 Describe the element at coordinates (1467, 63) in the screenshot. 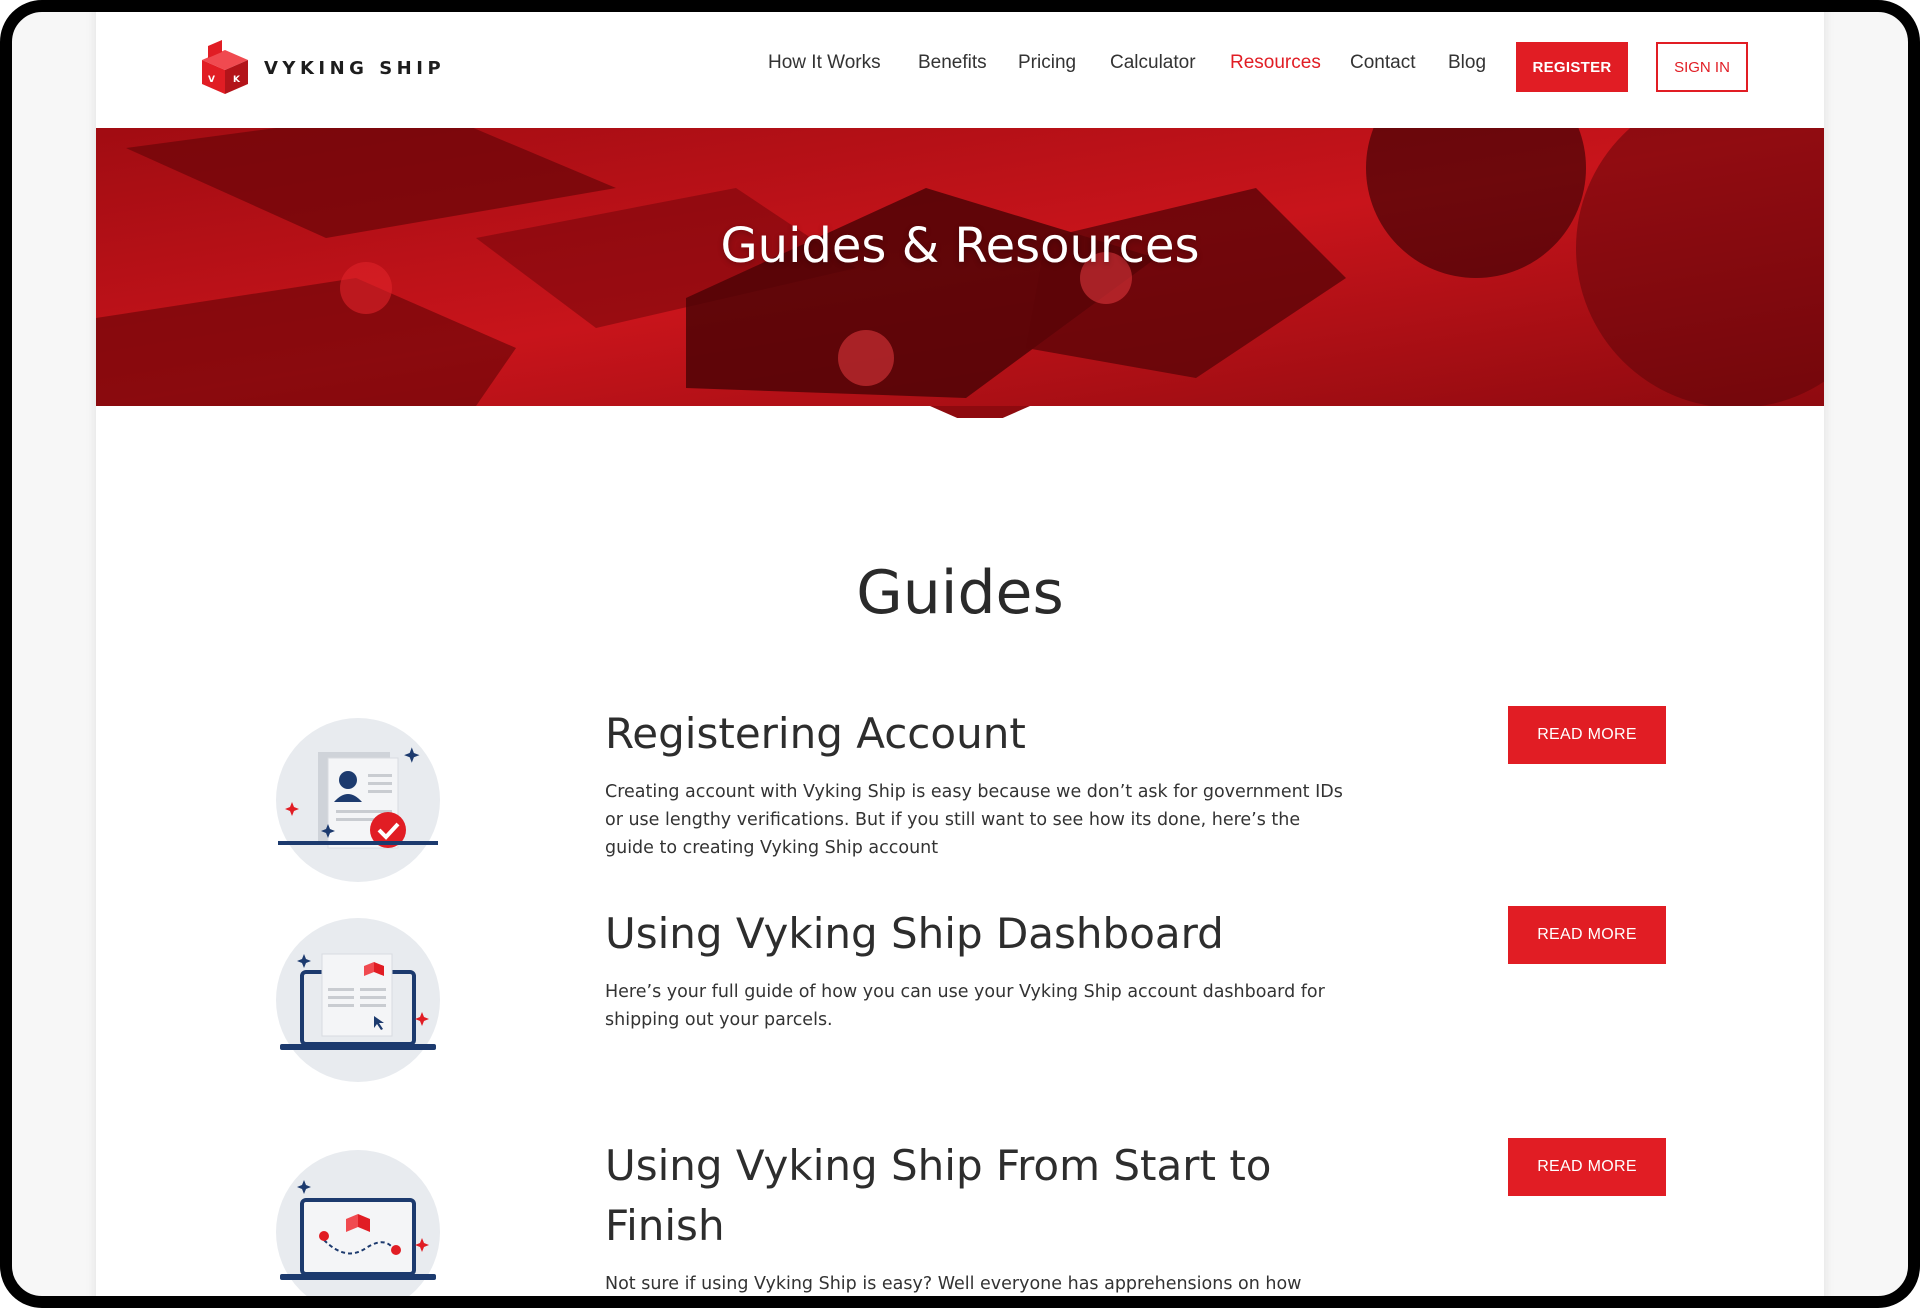

I see `nav-item-blog: Blog` at that location.